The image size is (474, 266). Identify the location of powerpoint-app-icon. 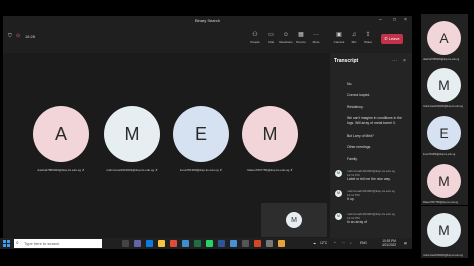
(257, 243).